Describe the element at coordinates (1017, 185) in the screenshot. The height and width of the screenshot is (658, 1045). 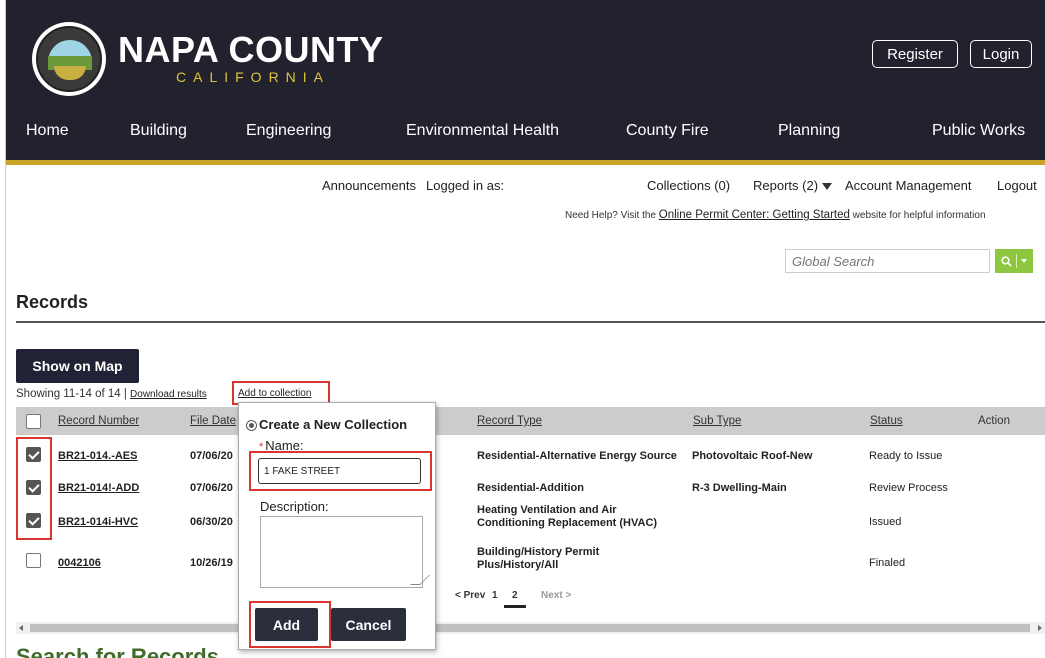
I see `logout-link: Logout` at that location.